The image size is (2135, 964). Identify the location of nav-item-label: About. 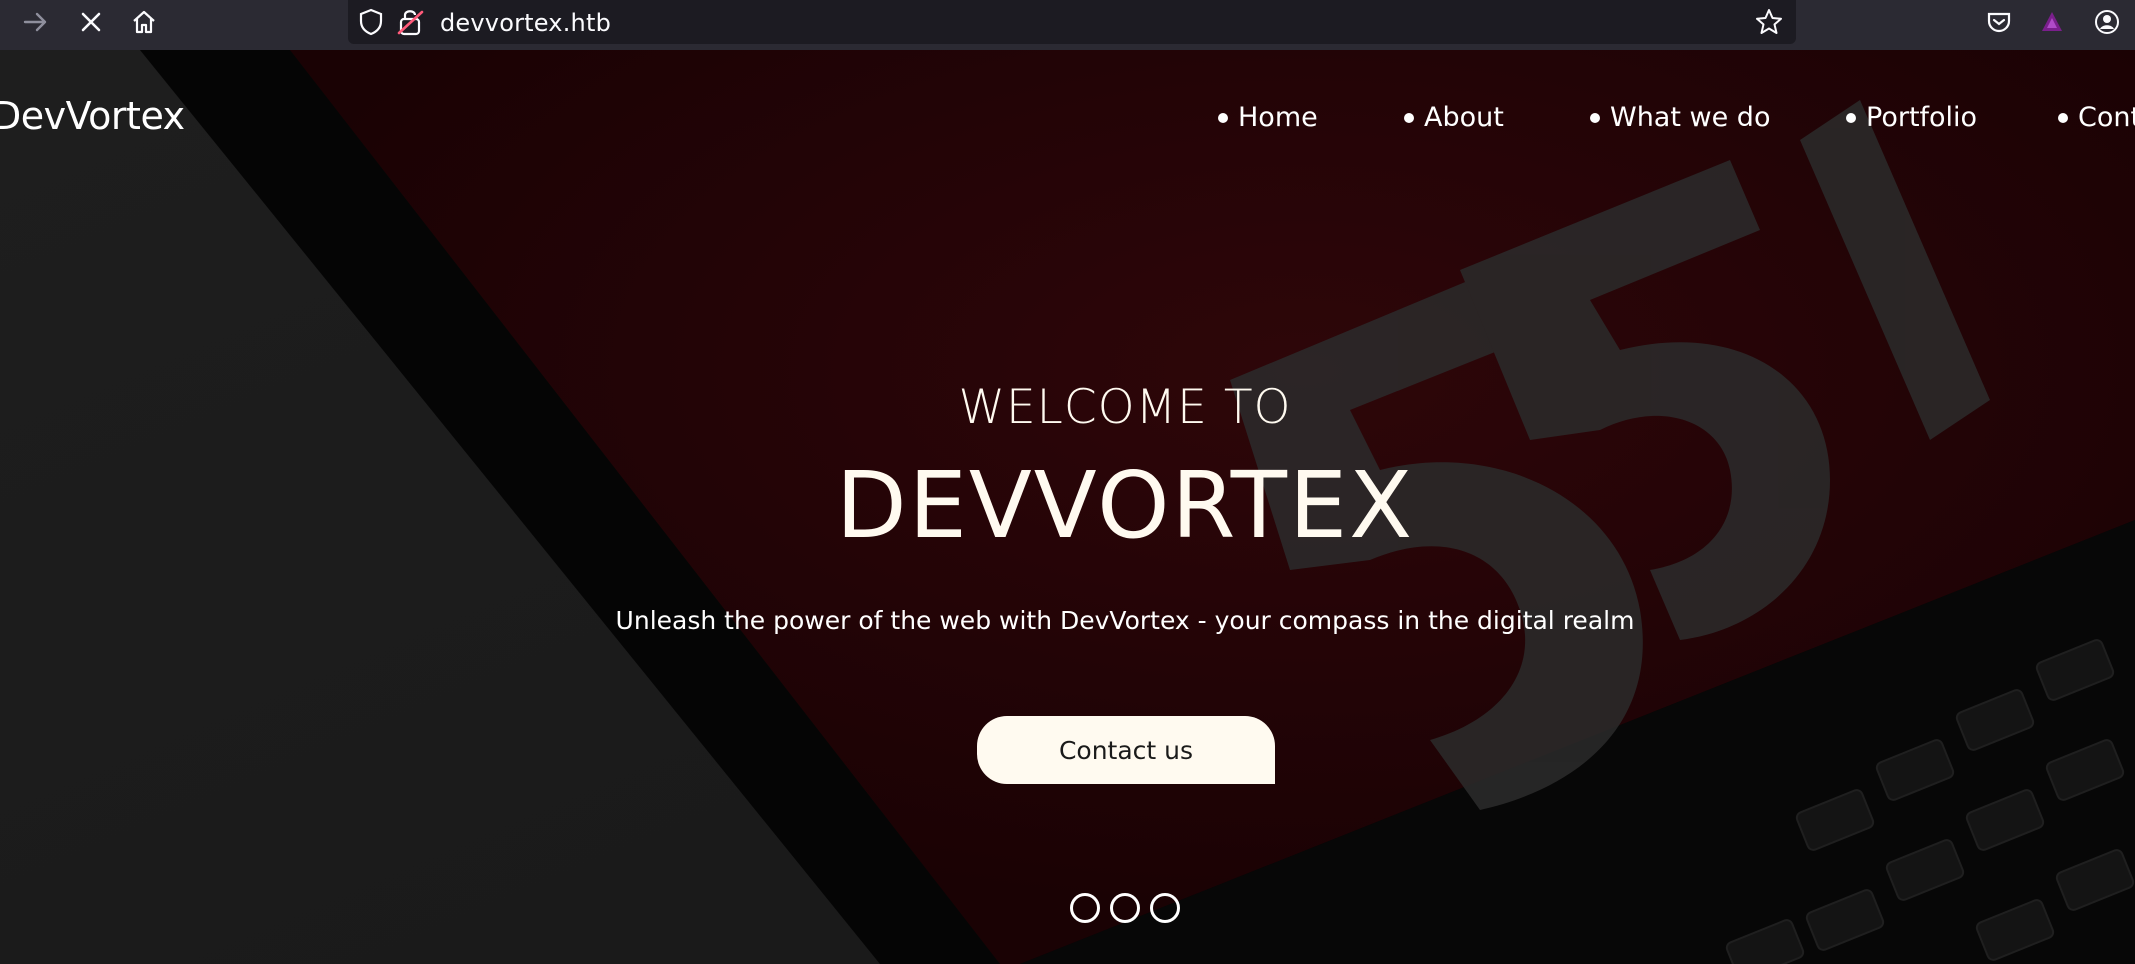
(1464, 117).